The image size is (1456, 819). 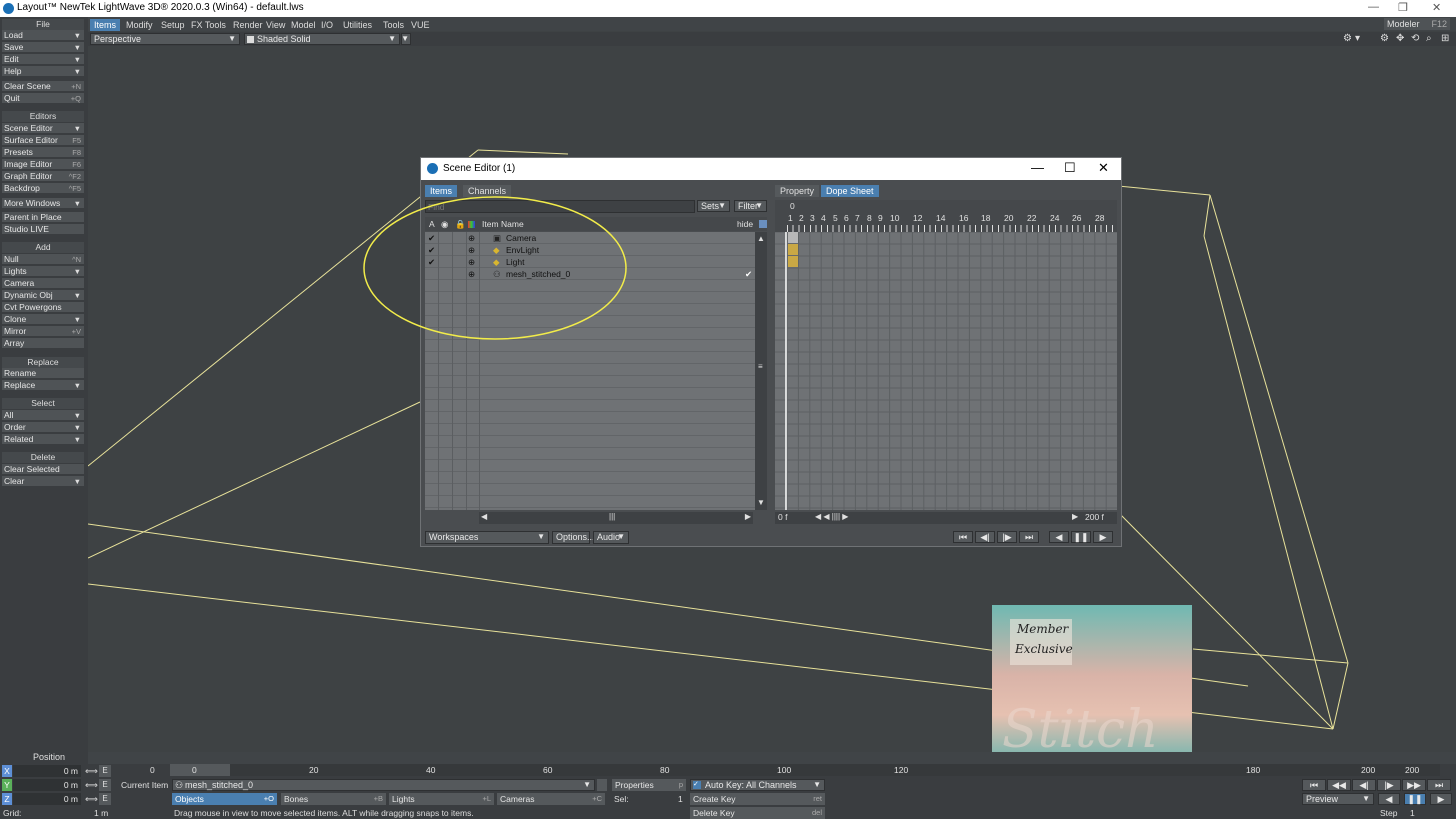 I want to click on dope-sheet-grid, so click(x=946, y=371).